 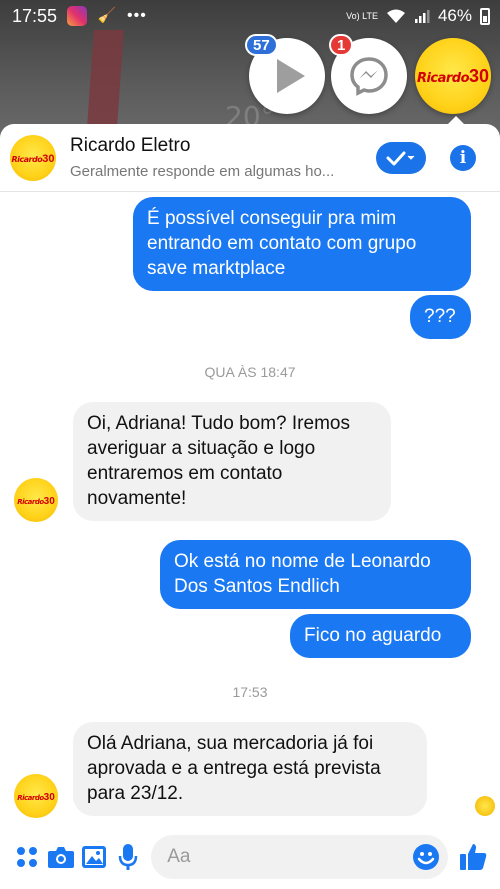 What do you see at coordinates (61, 857) in the screenshot?
I see `camera-icon` at bounding box center [61, 857].